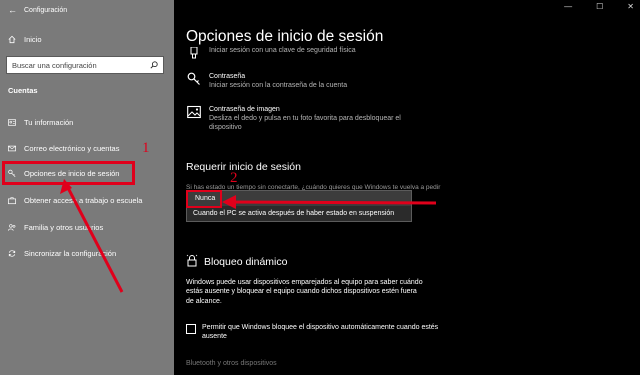  Describe the element at coordinates (146, 148) in the screenshot. I see `annotation-number-1: 1` at that location.